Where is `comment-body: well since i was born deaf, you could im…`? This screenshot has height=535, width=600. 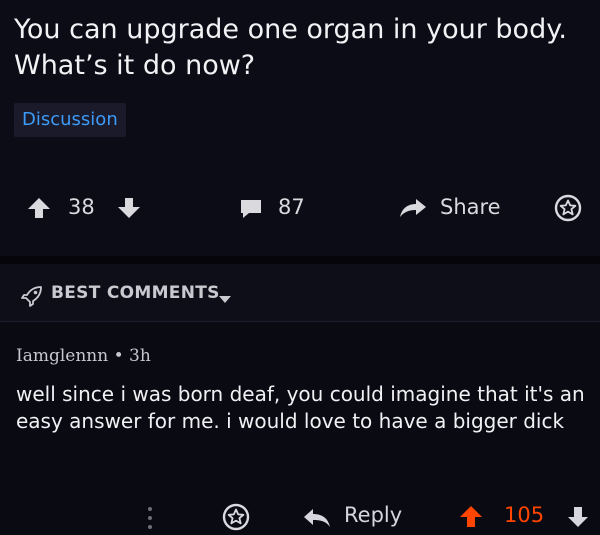 comment-body: well since i was born deaf, you could im… is located at coordinates (300, 407).